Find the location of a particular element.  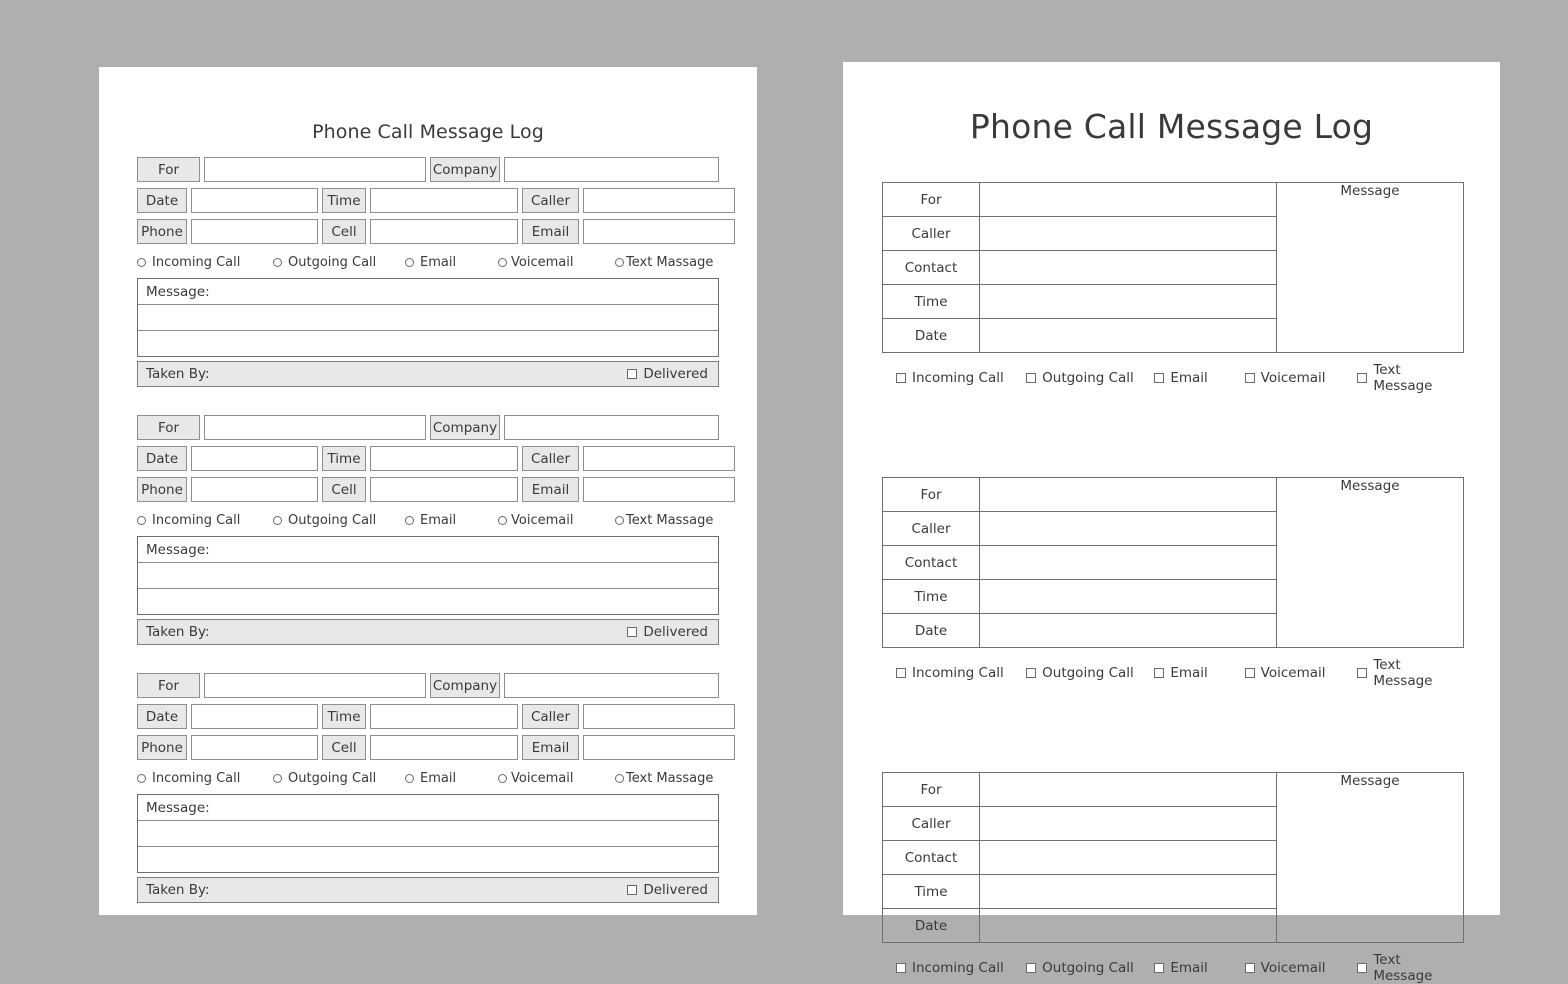

delivered-checkbox-group: Delivered is located at coordinates (667, 890).